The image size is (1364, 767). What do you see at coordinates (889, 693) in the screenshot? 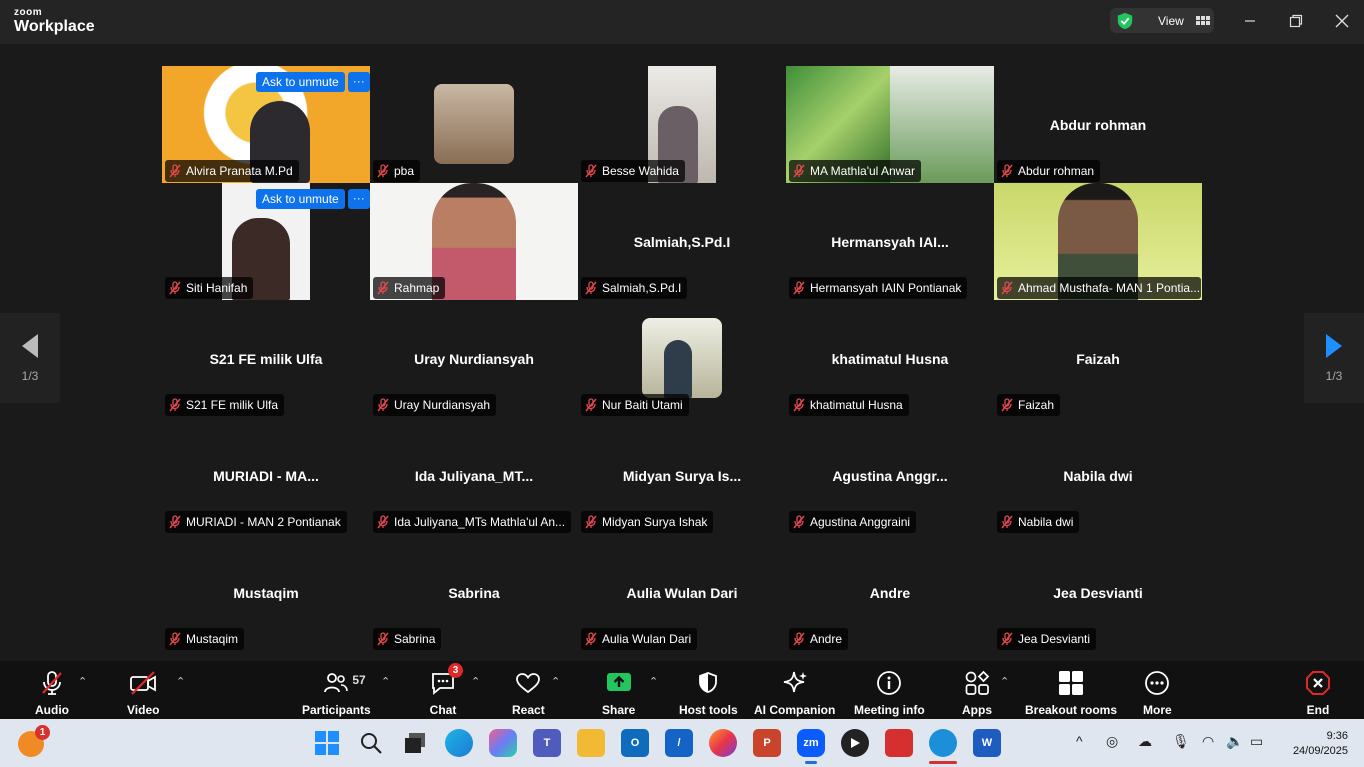
I see `meeting-info-button: Meeting info` at bounding box center [889, 693].